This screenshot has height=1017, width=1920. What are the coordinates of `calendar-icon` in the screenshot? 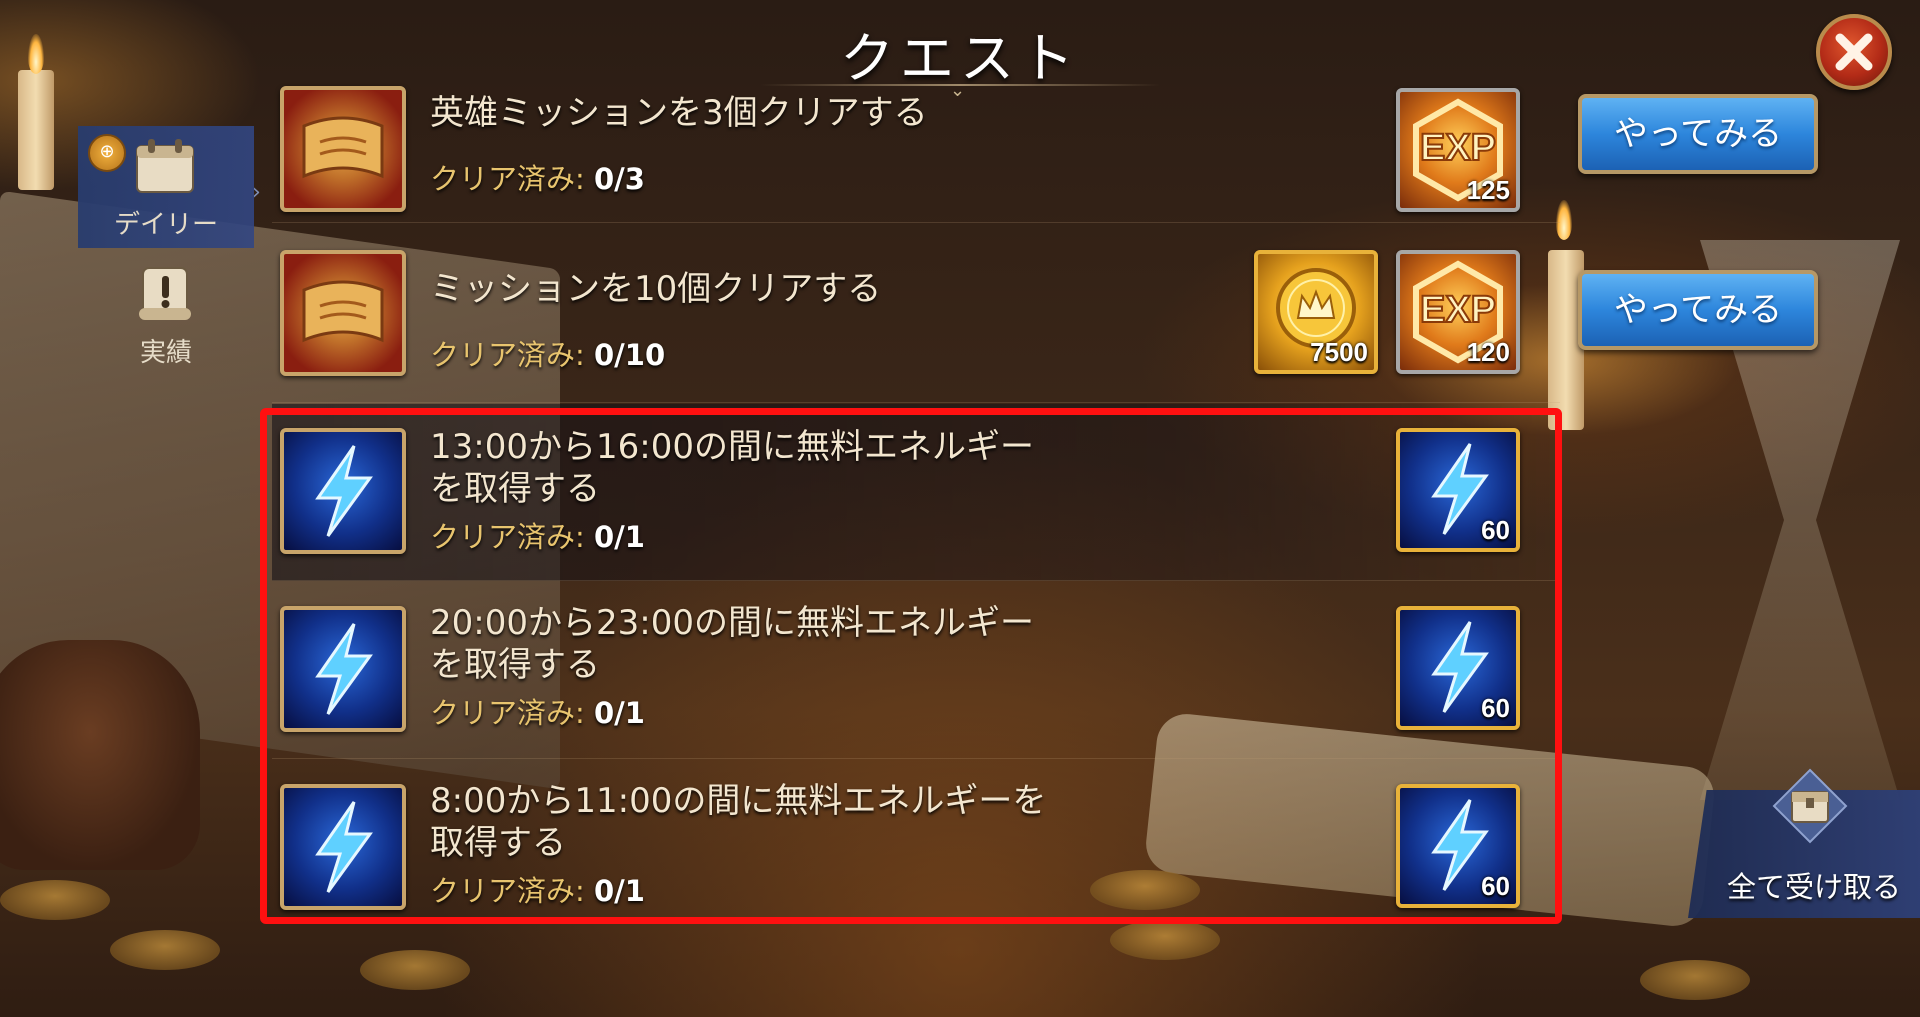 It's located at (165, 166).